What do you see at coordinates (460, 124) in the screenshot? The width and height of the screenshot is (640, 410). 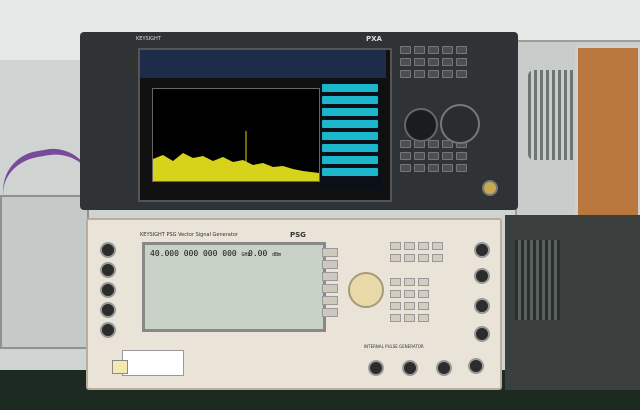 I see `navigation-pad` at bounding box center [460, 124].